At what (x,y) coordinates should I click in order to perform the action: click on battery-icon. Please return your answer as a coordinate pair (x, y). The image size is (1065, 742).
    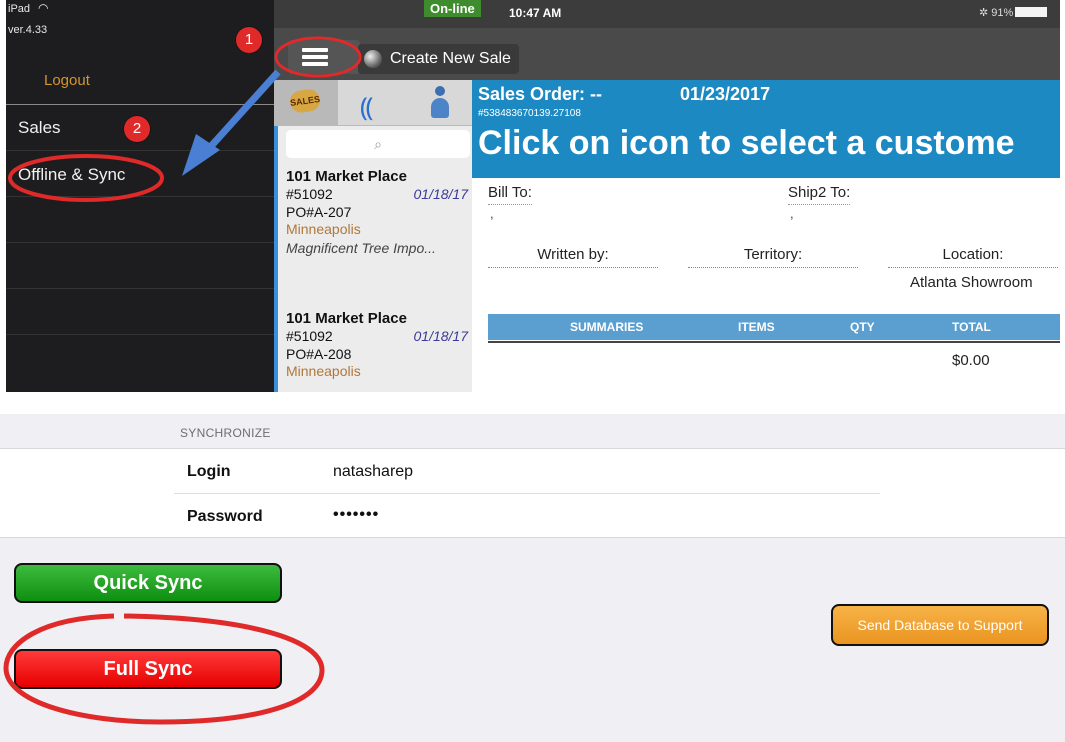
    Looking at the image, I should click on (1031, 12).